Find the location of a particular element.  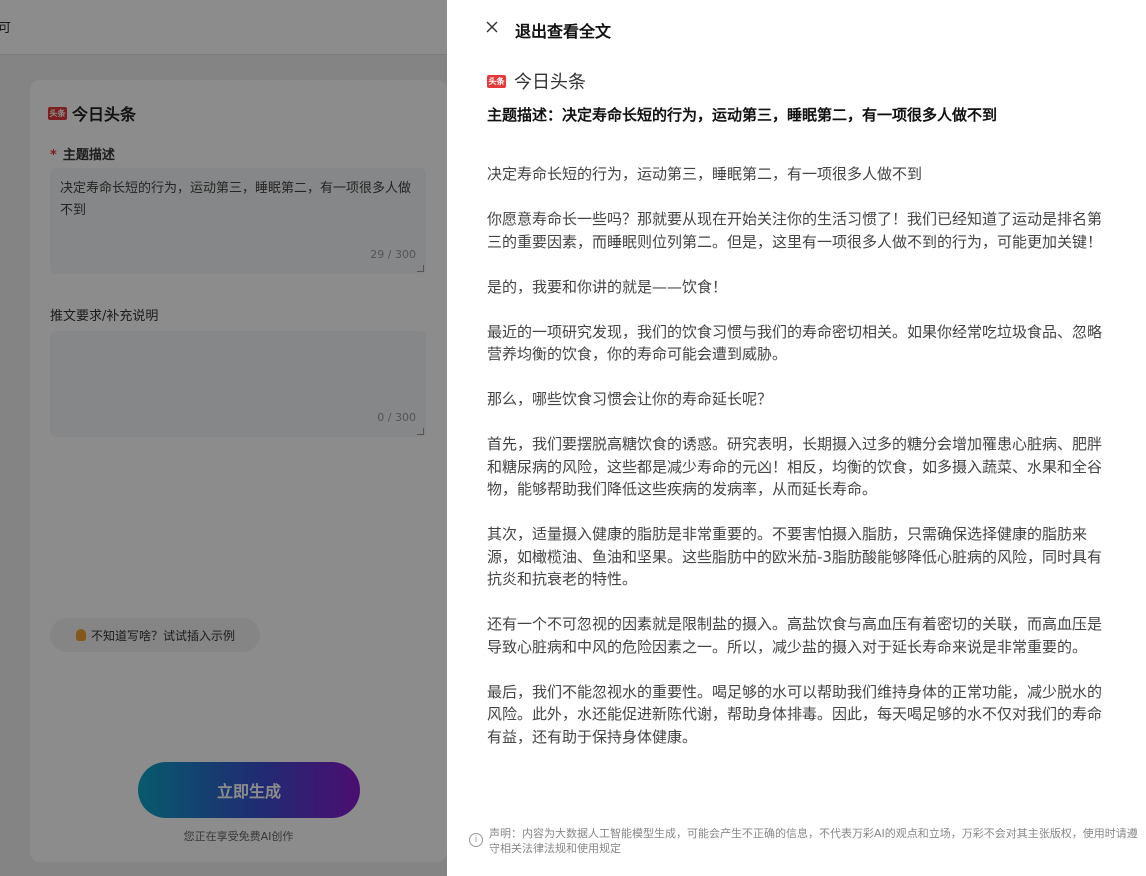

topic-heading: 主题描述：决定寿命长短的行为，运动第三，睡眠第二，有一项很多人做不到 is located at coordinates (742, 115).